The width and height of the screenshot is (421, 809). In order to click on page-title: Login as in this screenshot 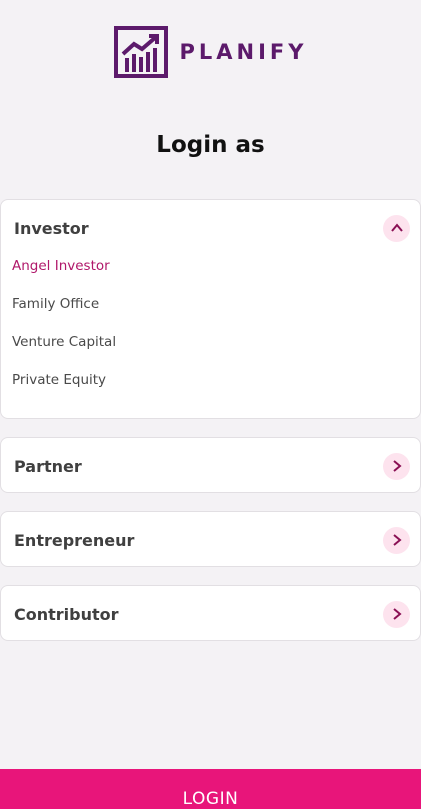, I will do `click(210, 145)`.